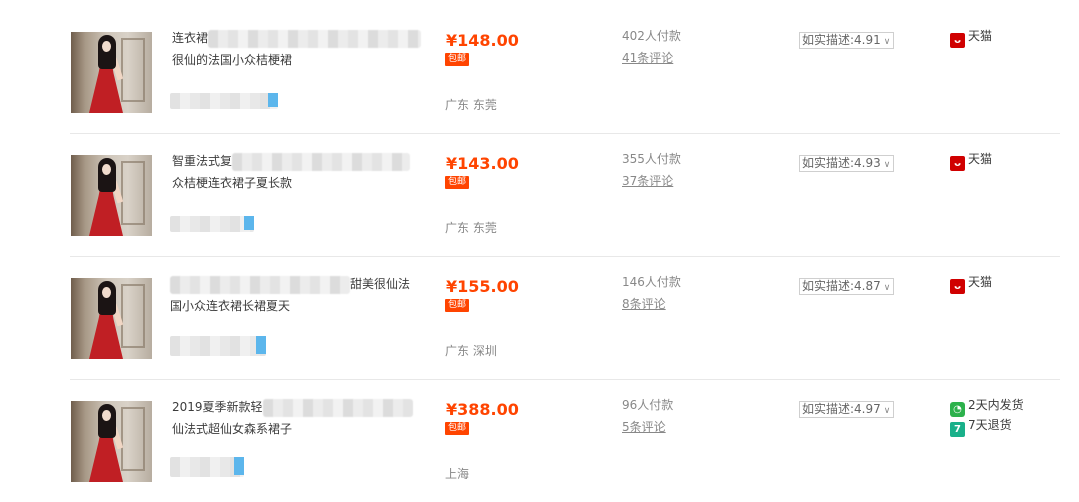 The image size is (1079, 502). I want to click on two-day-ship-icon: ◔, so click(957, 409).